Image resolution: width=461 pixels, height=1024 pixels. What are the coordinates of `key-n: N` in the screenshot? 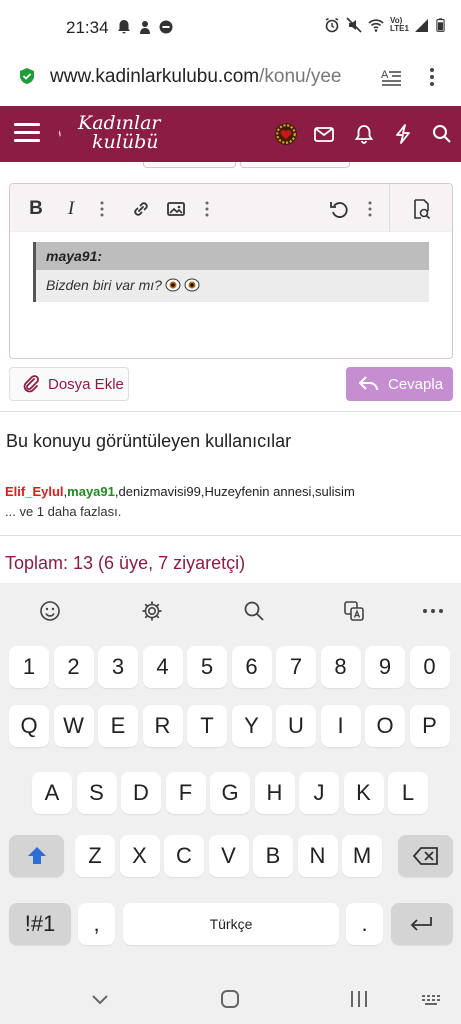 It's located at (317, 856).